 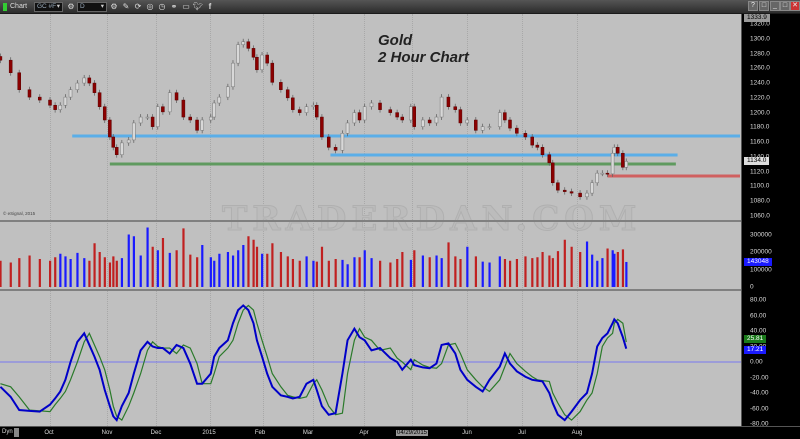 I want to click on x-tick-label: Apr, so click(x=364, y=433).